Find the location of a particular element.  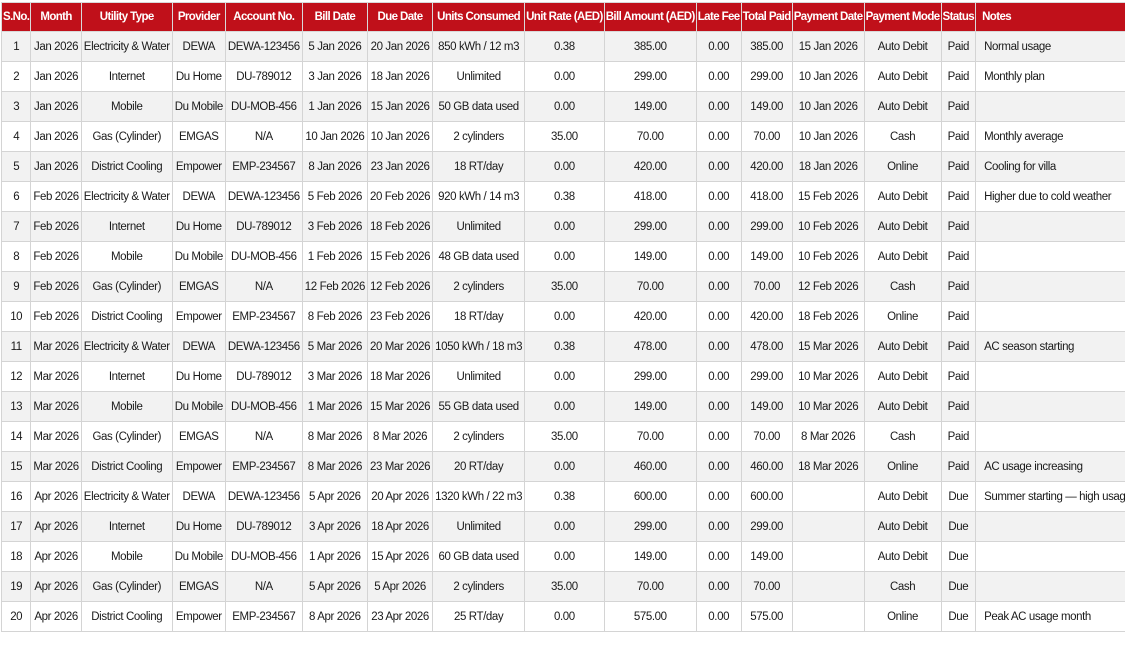

column-header-sno: S.No. is located at coordinates (16, 17).